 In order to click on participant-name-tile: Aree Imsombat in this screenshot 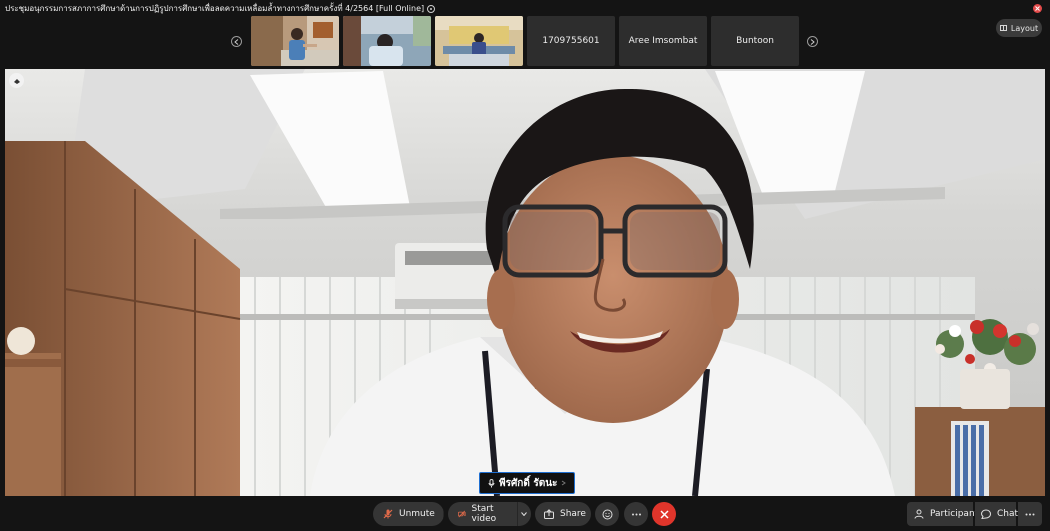, I will do `click(663, 41)`.